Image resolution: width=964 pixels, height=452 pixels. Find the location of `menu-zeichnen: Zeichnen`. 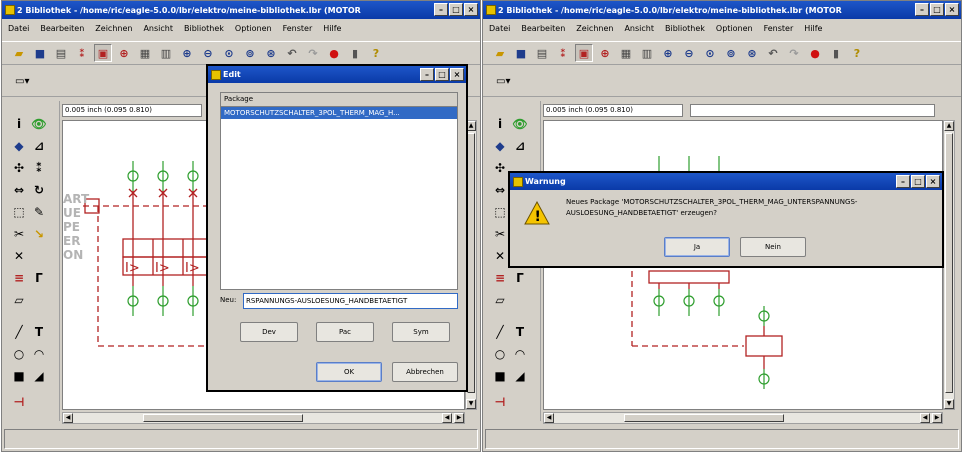

menu-zeichnen: Zeichnen is located at coordinates (594, 28).